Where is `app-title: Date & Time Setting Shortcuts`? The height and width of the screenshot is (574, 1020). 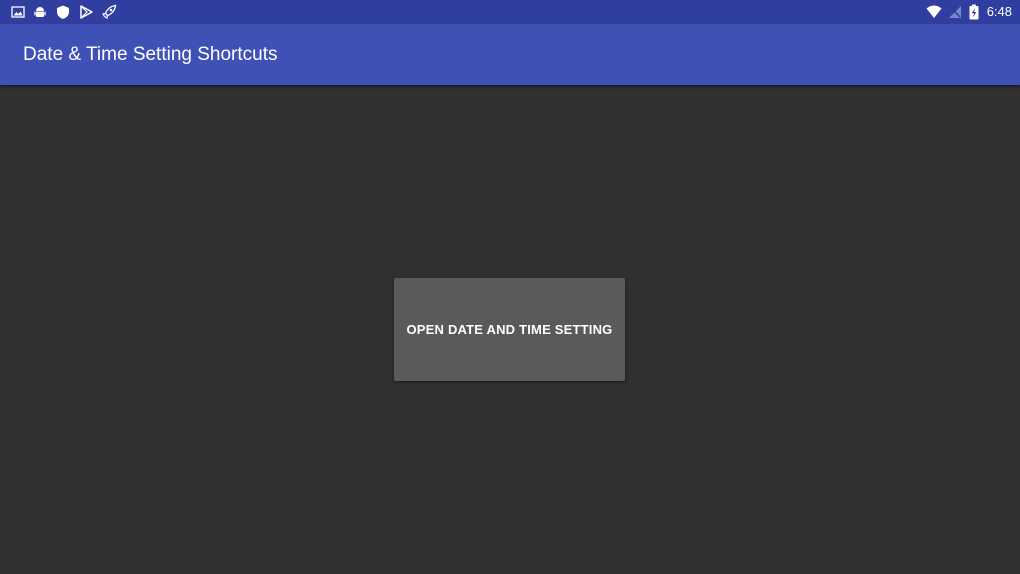
app-title: Date & Time Setting Shortcuts is located at coordinates (150, 54).